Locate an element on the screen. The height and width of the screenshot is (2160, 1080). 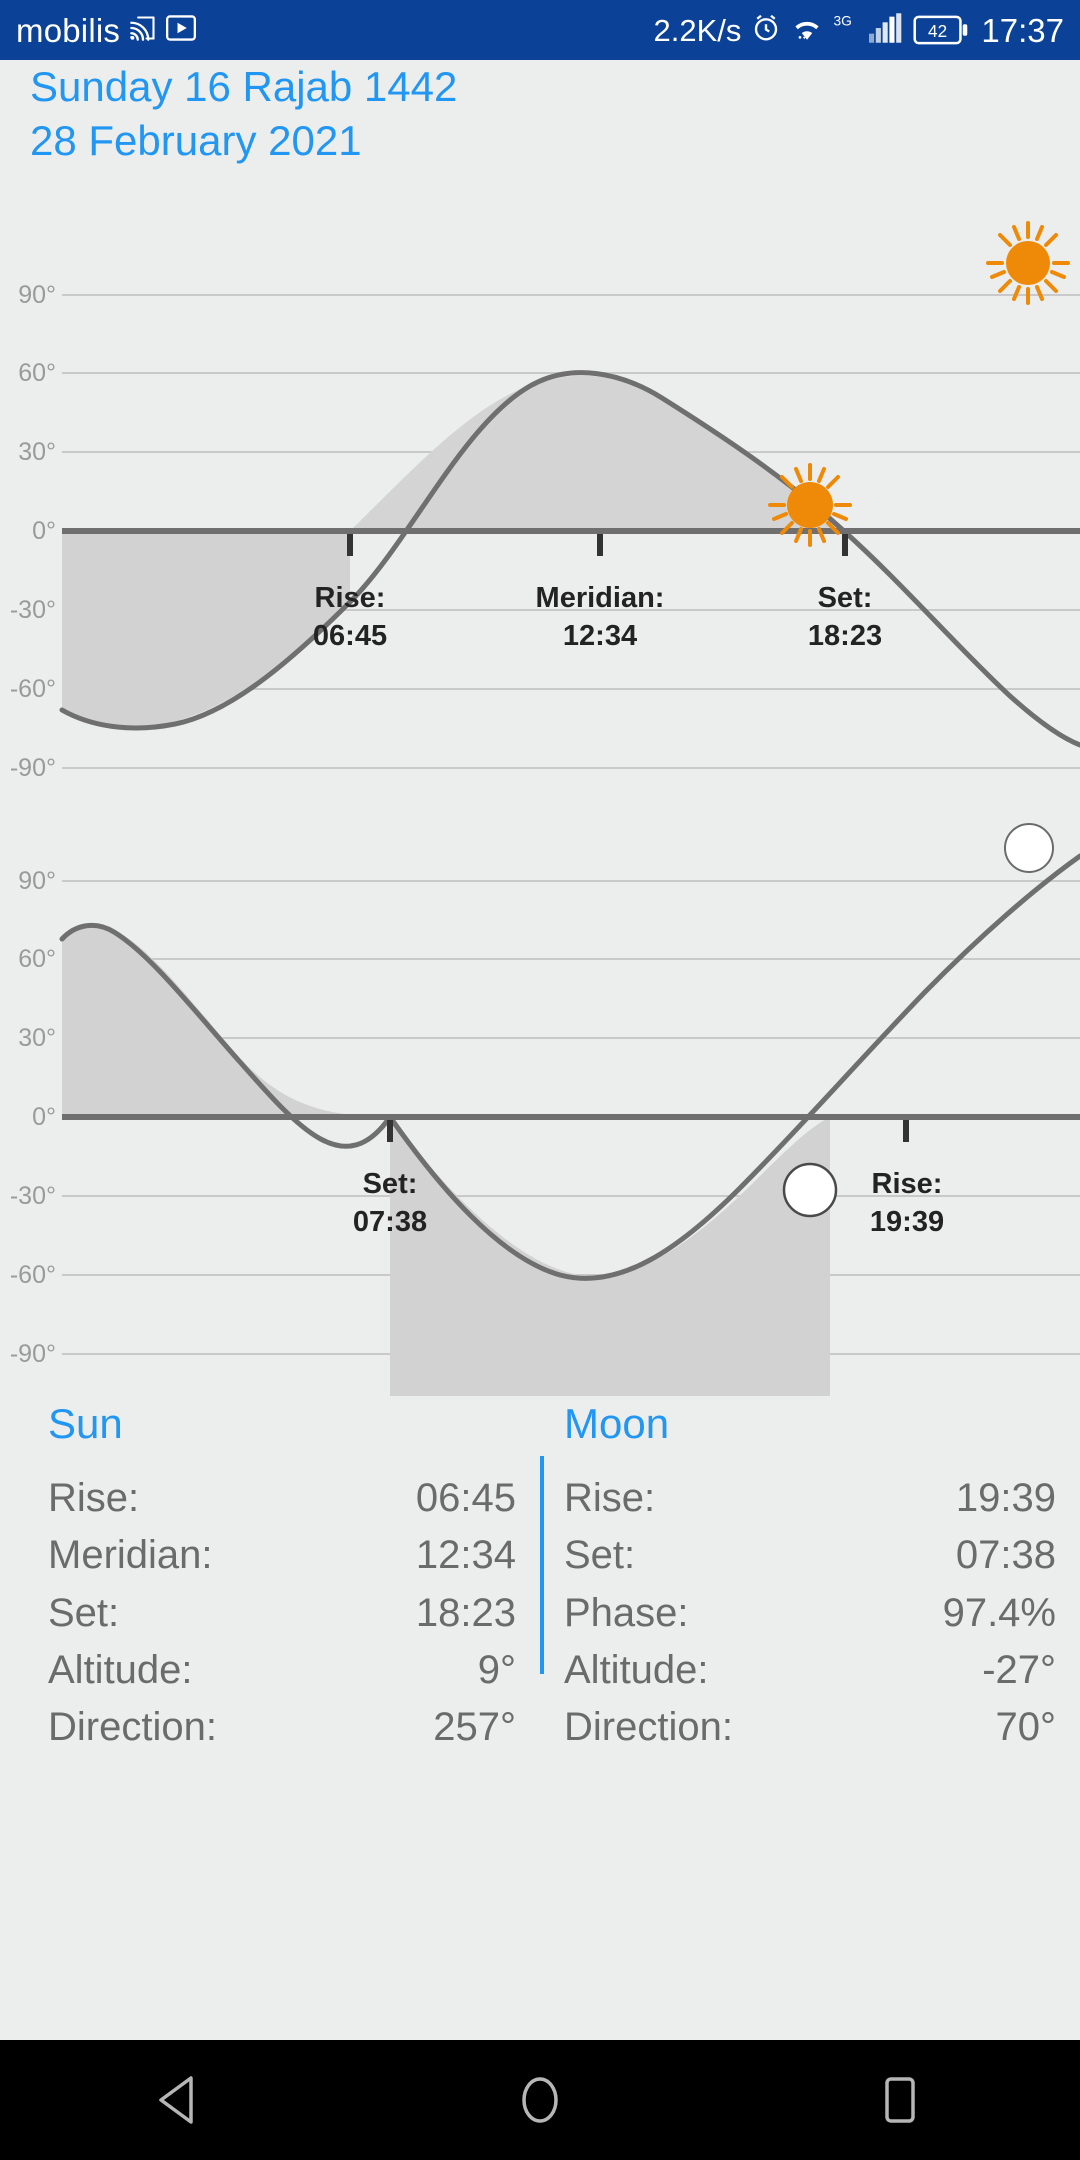
moon-phase-value: 97.4% is located at coordinates (999, 1612).